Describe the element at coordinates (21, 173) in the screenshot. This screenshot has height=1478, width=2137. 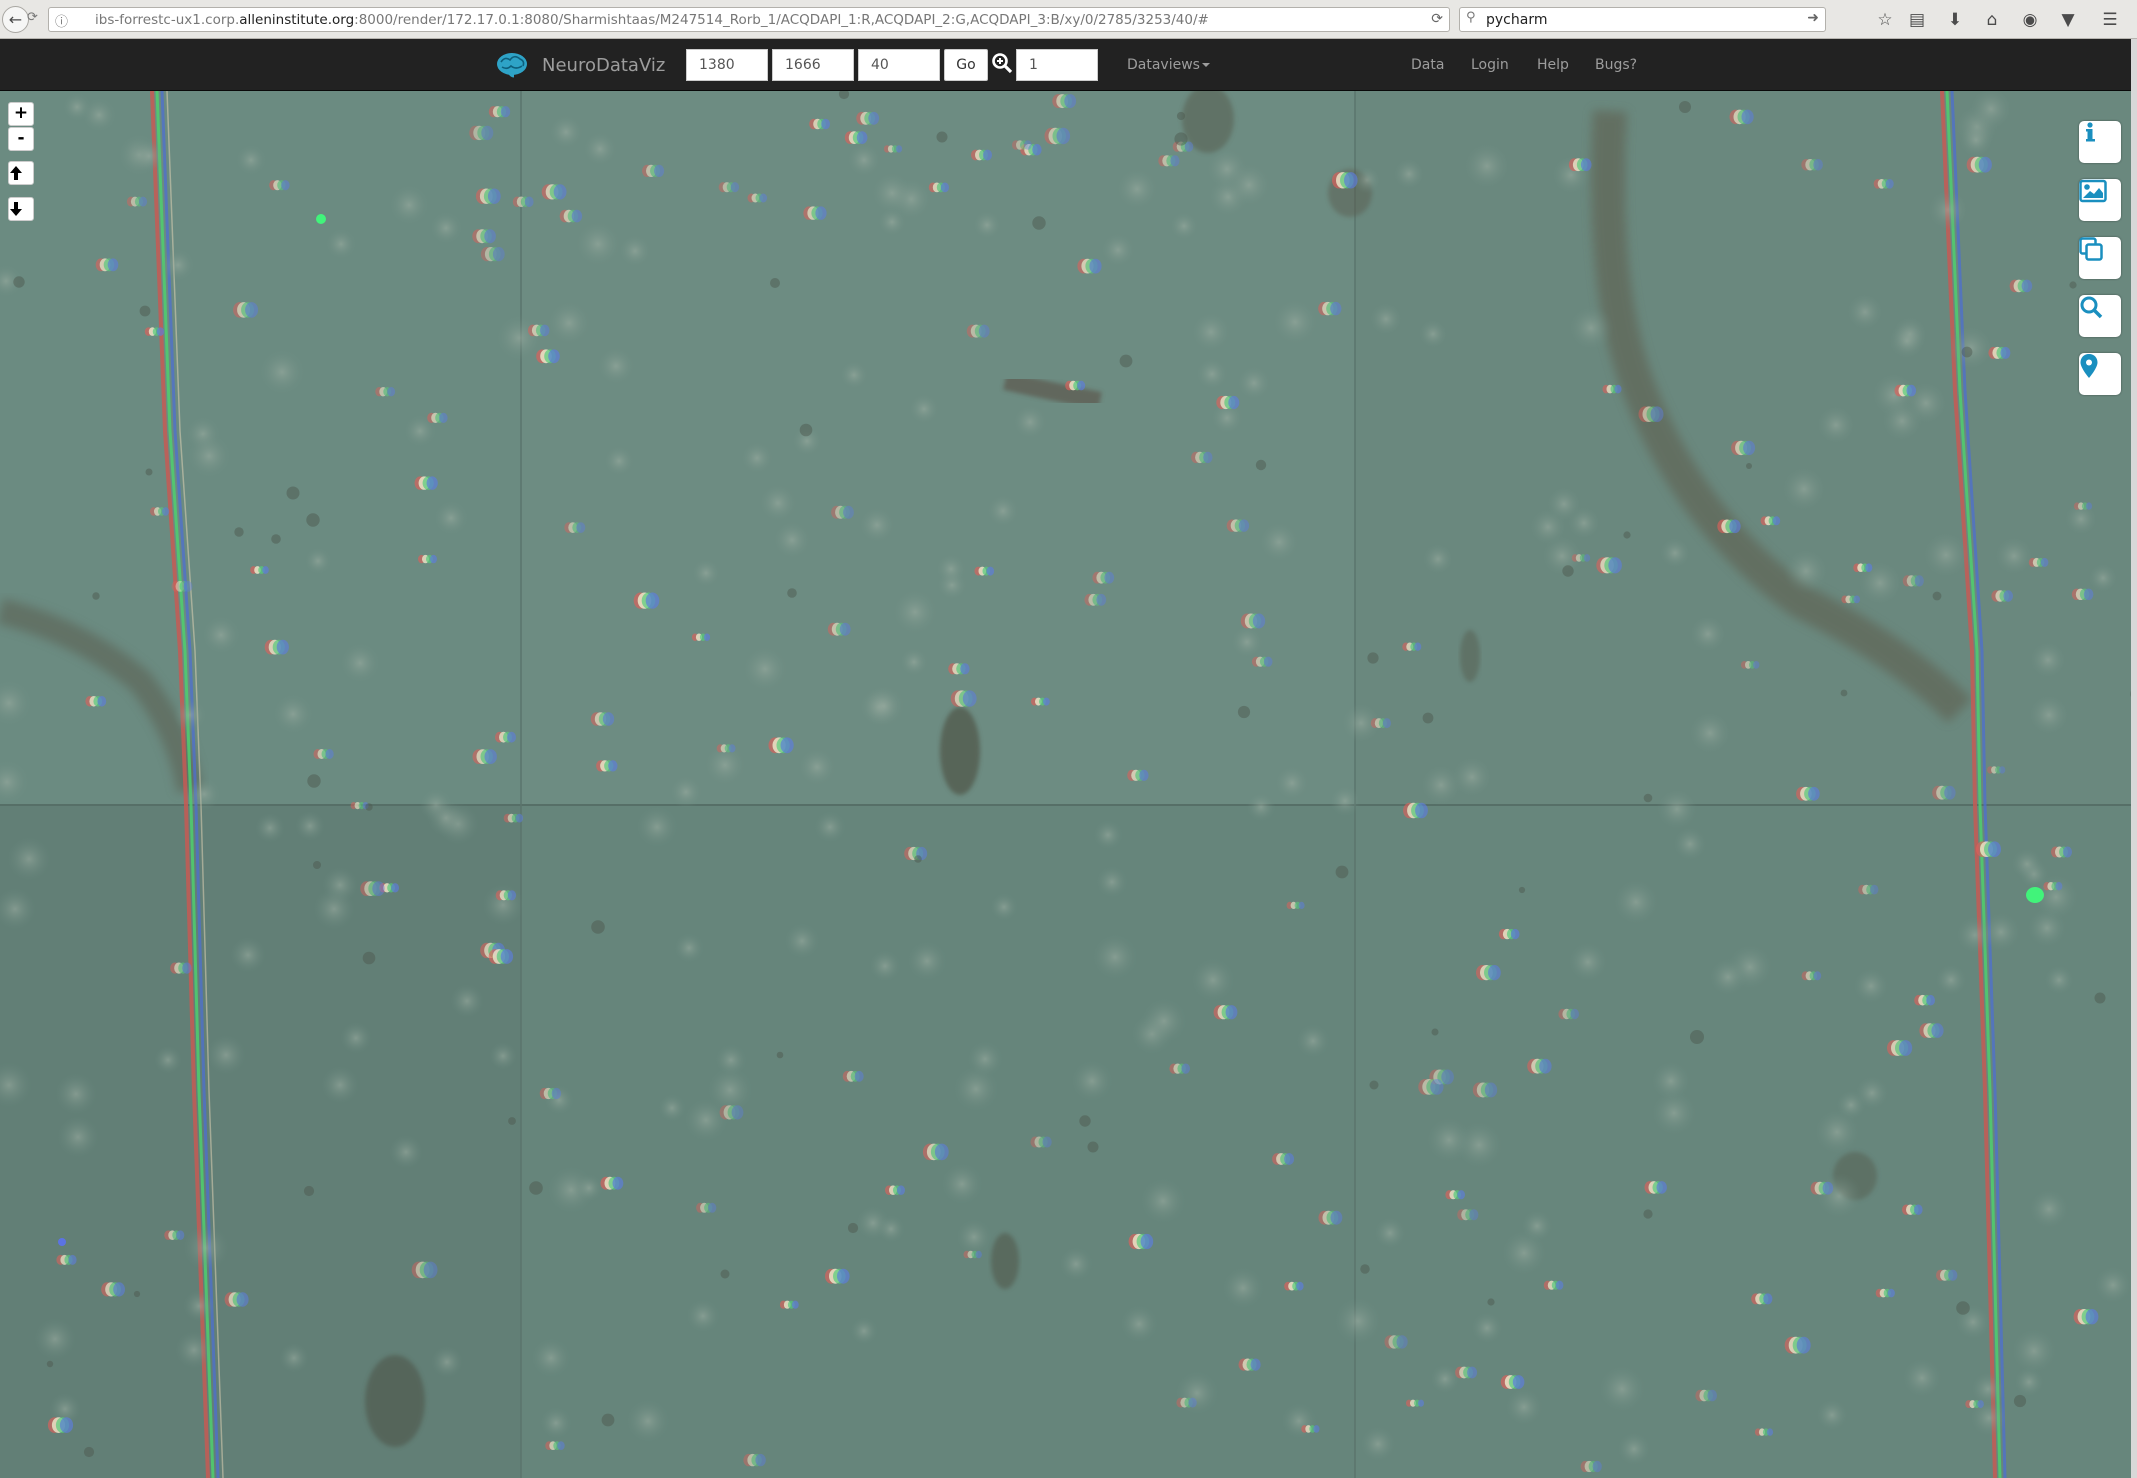
I see `arrow-up-icon` at that location.